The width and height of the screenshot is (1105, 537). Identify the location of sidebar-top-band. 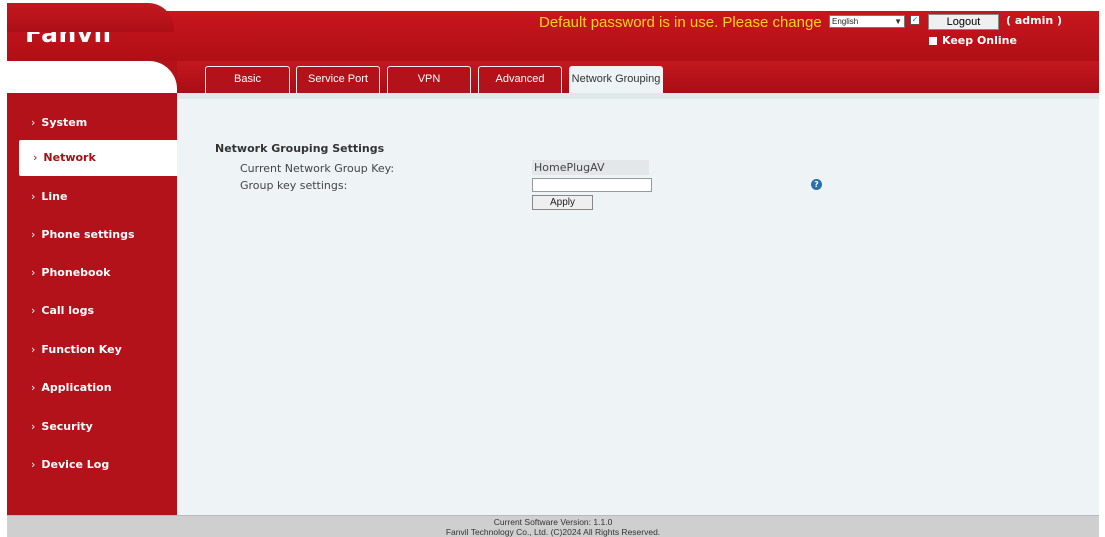
(90, 17).